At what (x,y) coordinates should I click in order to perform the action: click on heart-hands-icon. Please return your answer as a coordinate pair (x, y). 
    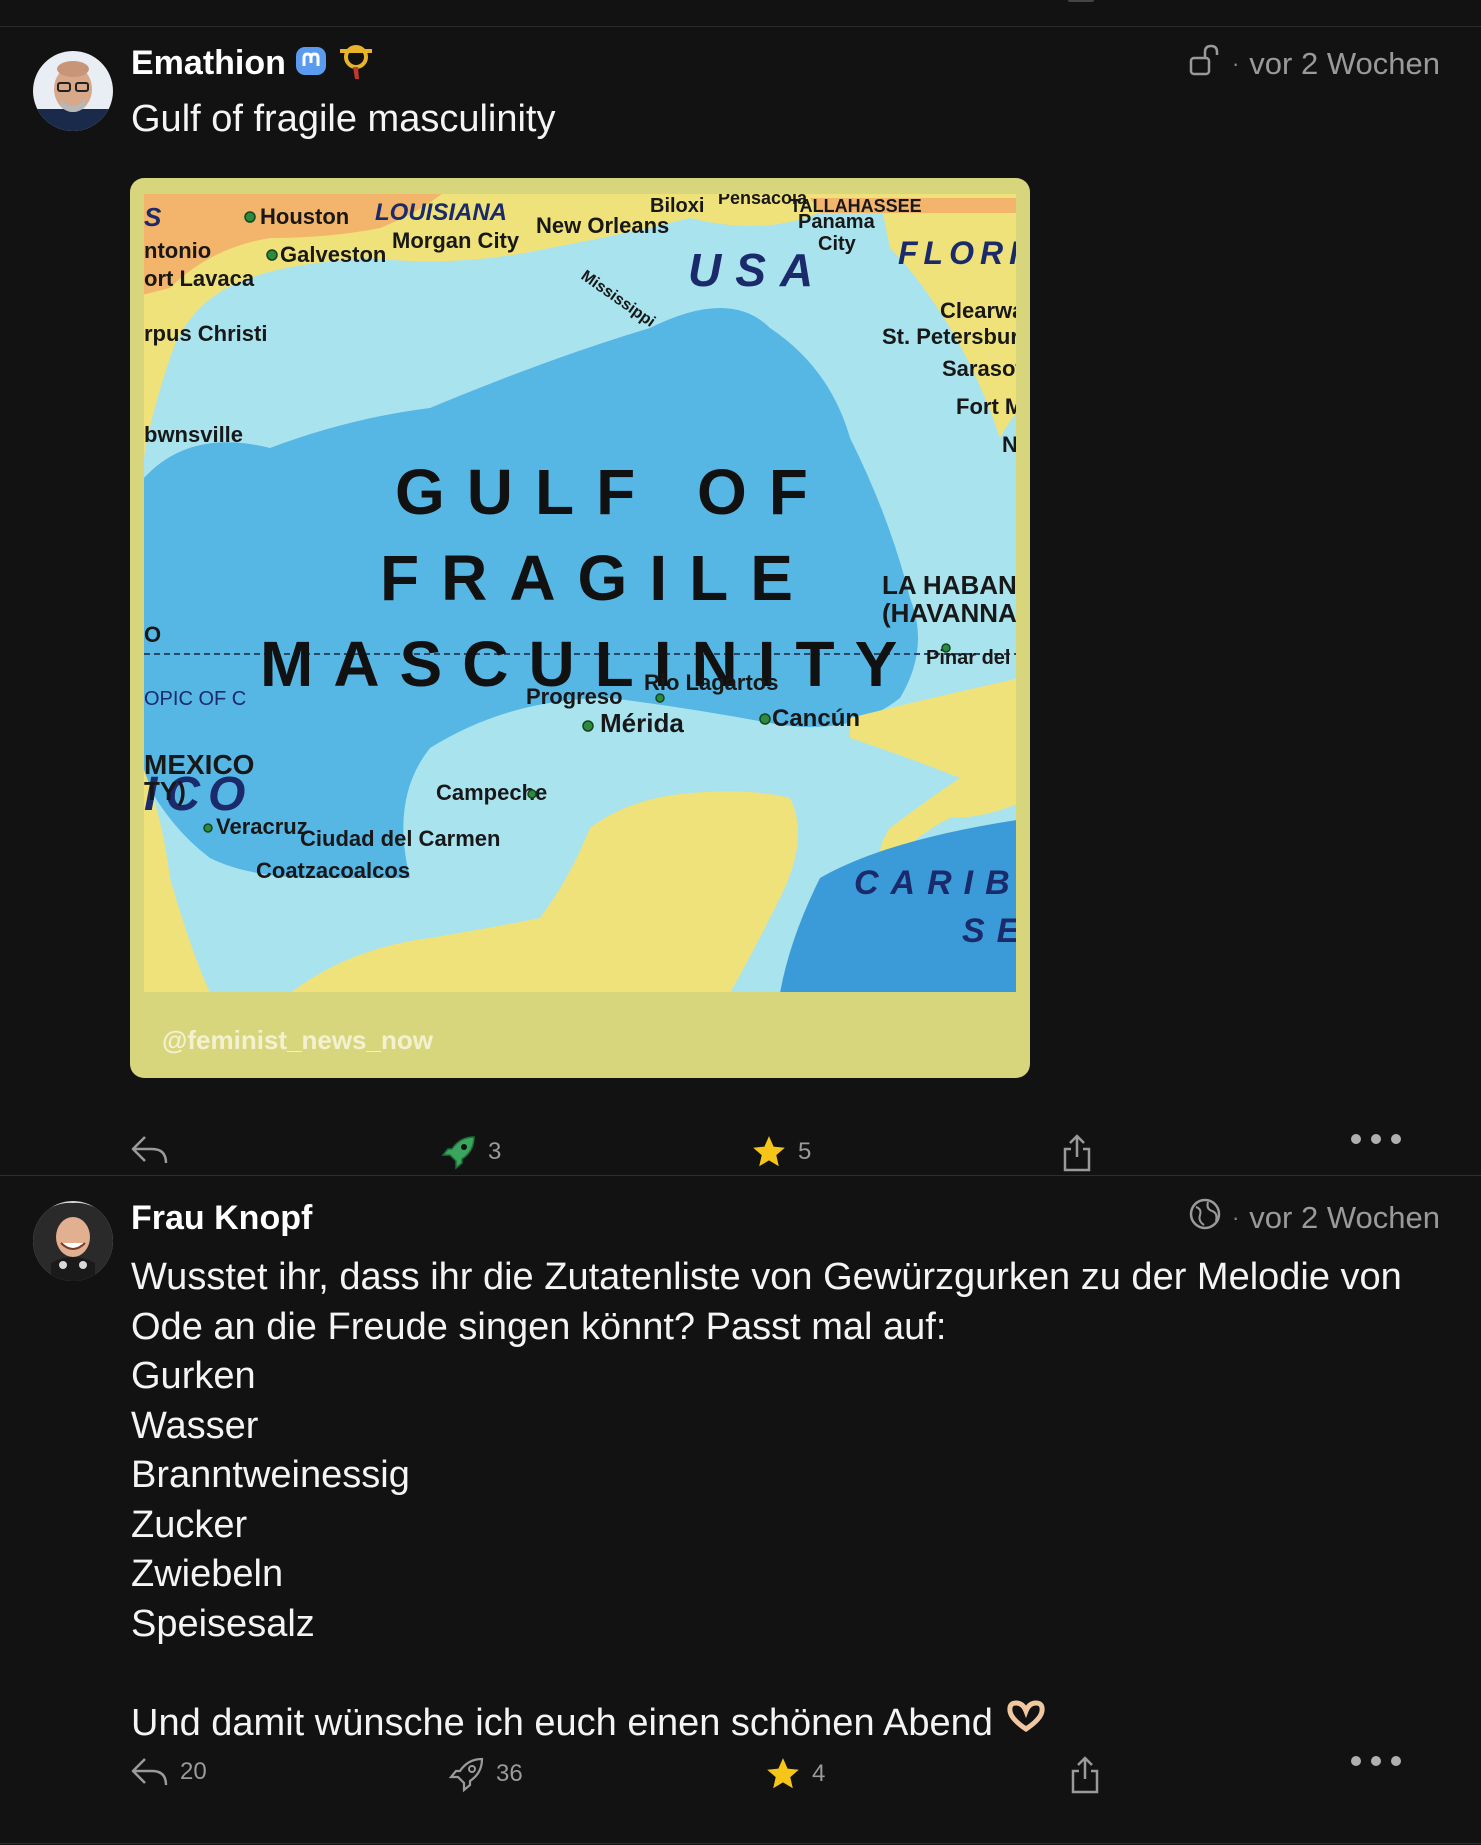
    Looking at the image, I should click on (1026, 1724).